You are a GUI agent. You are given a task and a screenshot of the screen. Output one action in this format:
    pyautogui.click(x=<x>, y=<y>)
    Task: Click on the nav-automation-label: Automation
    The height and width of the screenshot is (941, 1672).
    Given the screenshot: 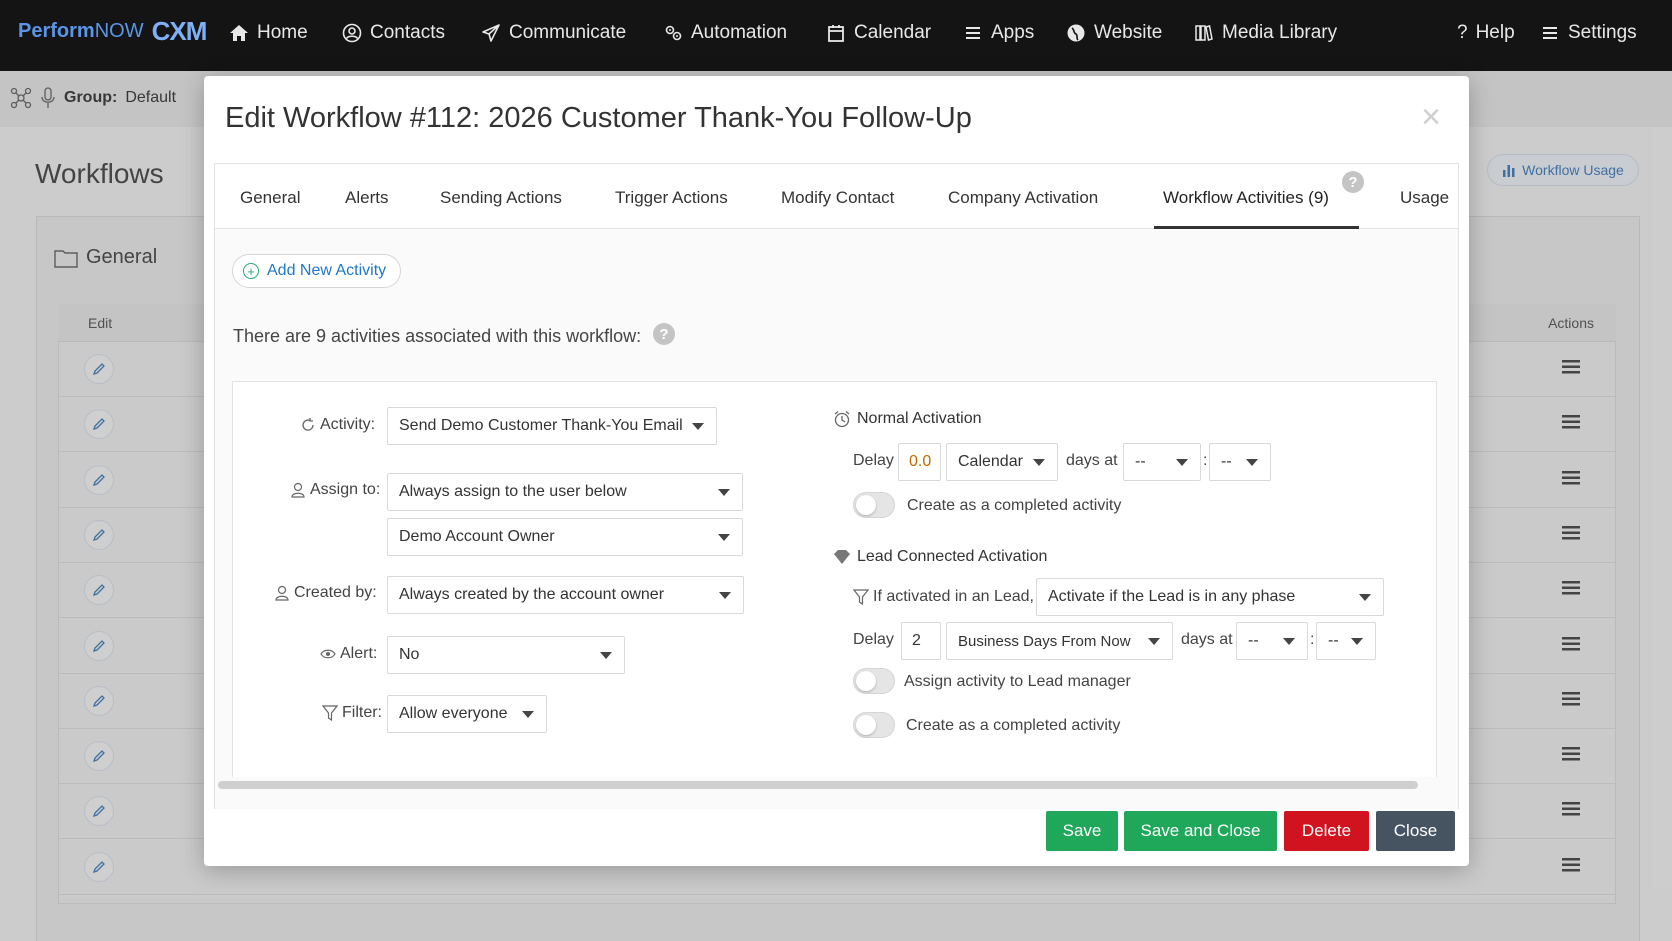 What is the action you would take?
    pyautogui.click(x=739, y=32)
    